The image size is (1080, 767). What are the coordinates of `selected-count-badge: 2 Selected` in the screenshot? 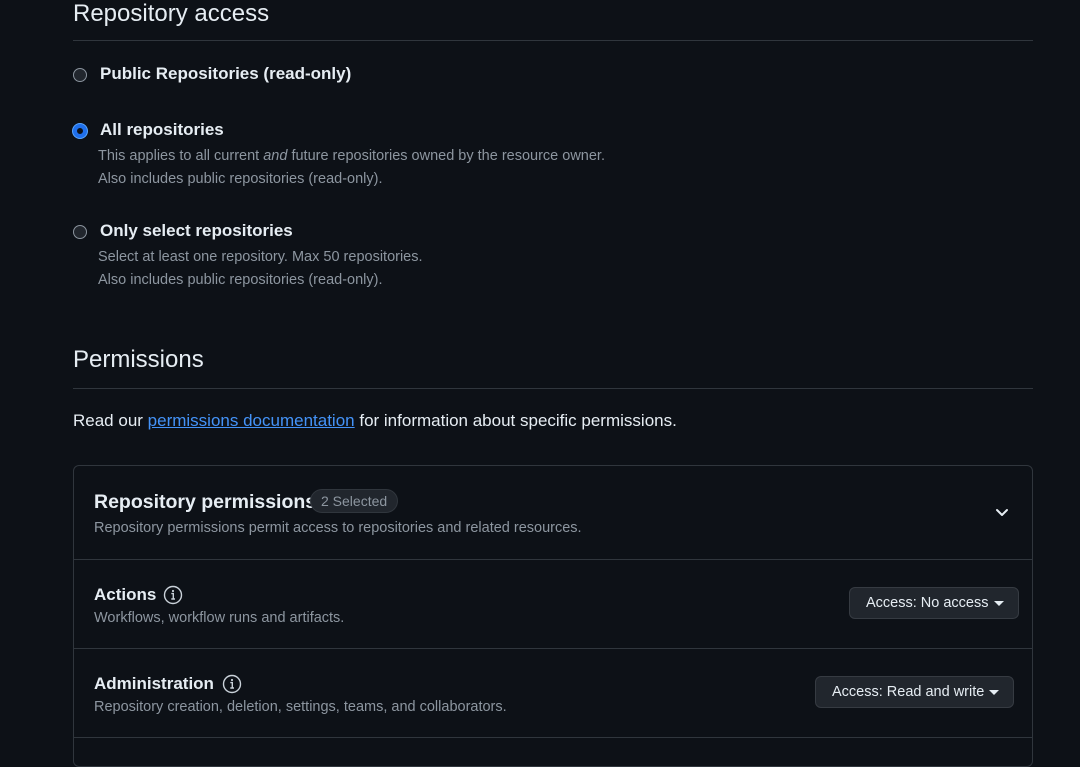 It's located at (354, 501).